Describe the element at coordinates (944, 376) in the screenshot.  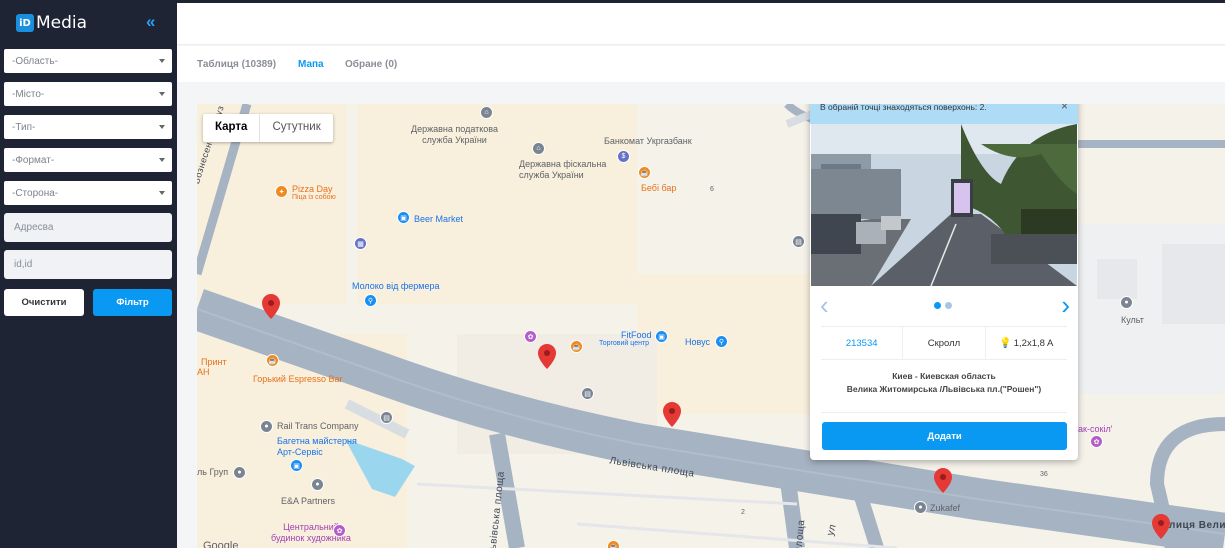
I see `billboard-city: Киев - Киевская область` at that location.